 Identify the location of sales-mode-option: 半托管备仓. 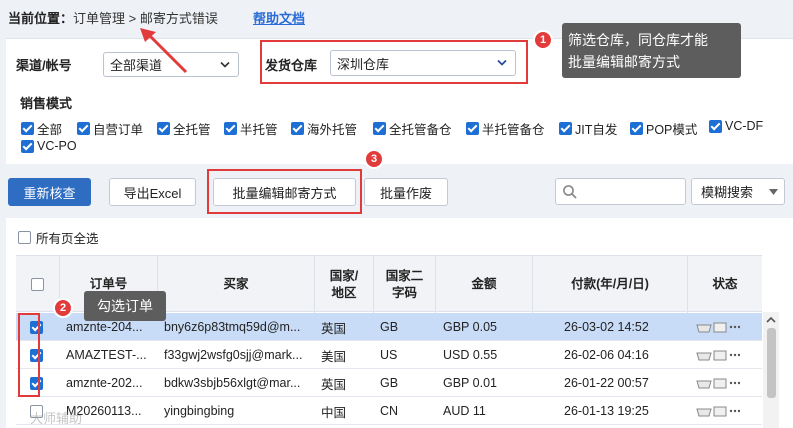
(505, 128).